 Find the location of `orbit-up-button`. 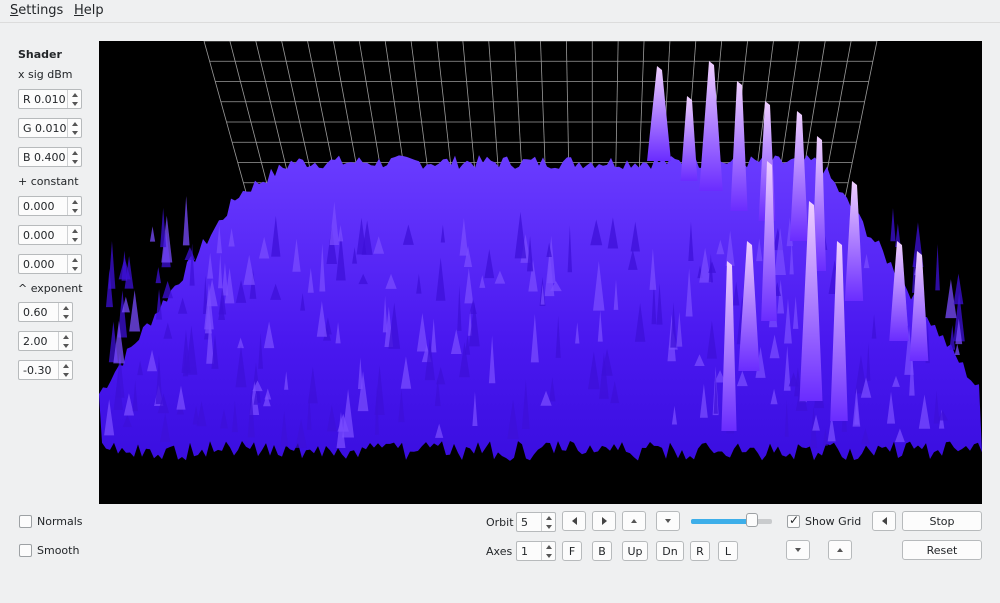

orbit-up-button is located at coordinates (634, 521).